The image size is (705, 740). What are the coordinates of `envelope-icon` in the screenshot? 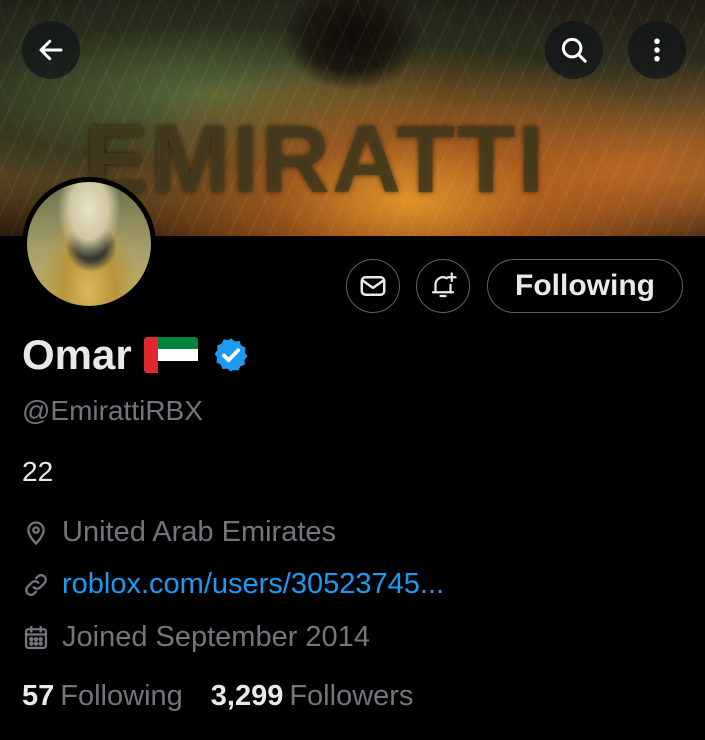 It's located at (373, 286).